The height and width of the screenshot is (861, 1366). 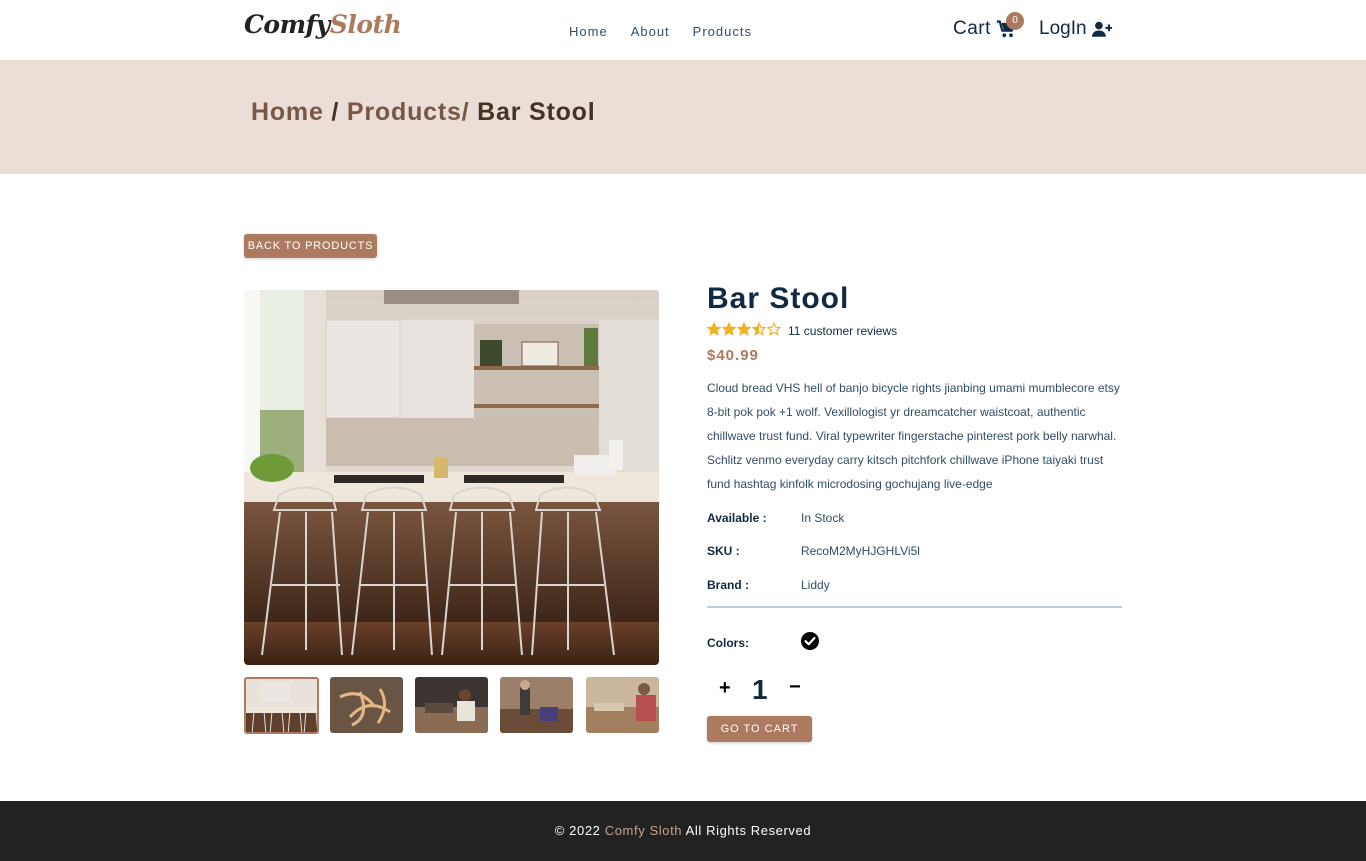 What do you see at coordinates (728, 585) in the screenshot?
I see `brand-label: Brand :` at bounding box center [728, 585].